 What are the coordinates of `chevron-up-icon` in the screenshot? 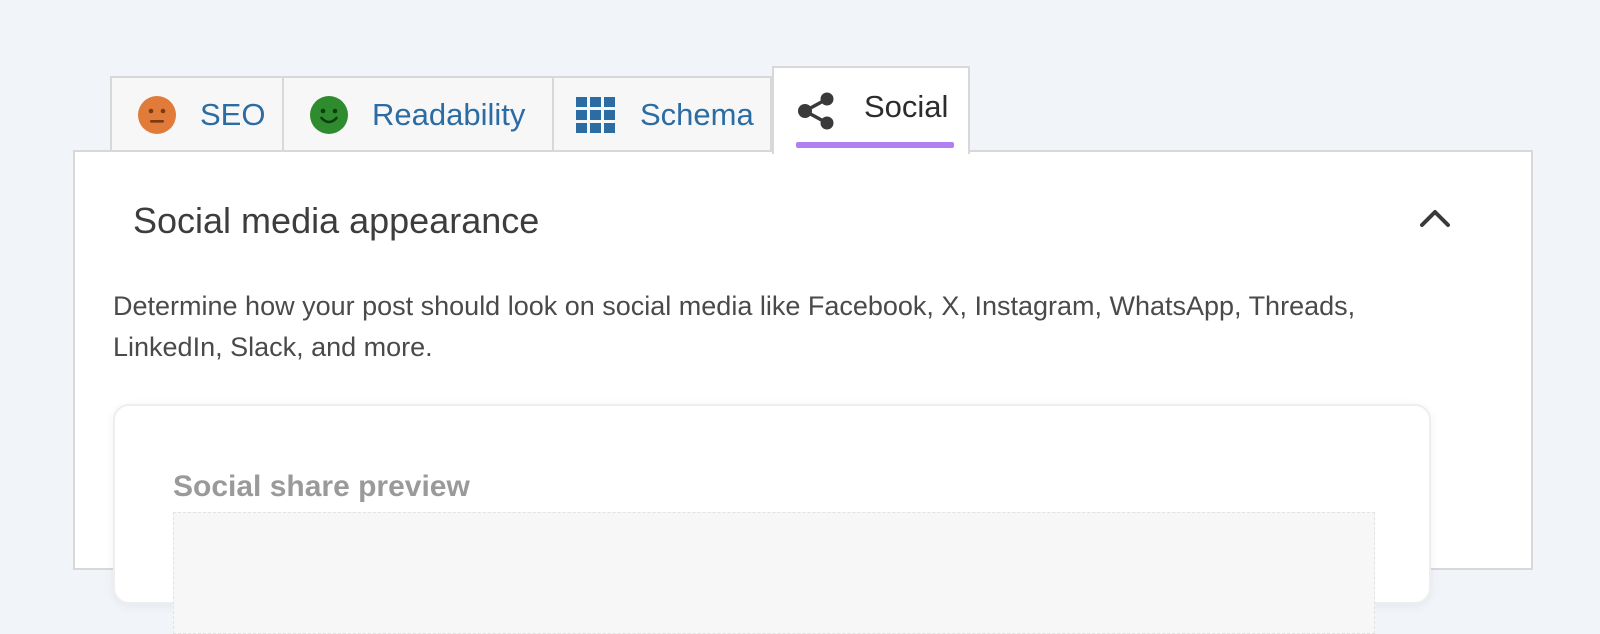 It's located at (1435, 220).